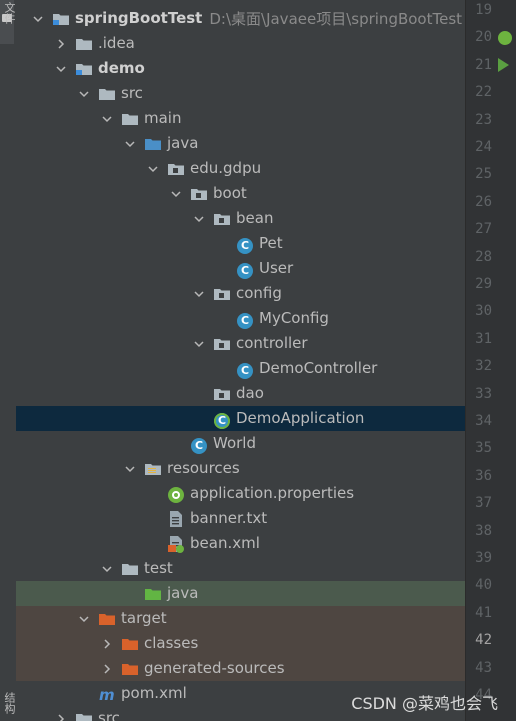 The image size is (516, 721). What do you see at coordinates (483, 530) in the screenshot?
I see `line-number: 38` at bounding box center [483, 530].